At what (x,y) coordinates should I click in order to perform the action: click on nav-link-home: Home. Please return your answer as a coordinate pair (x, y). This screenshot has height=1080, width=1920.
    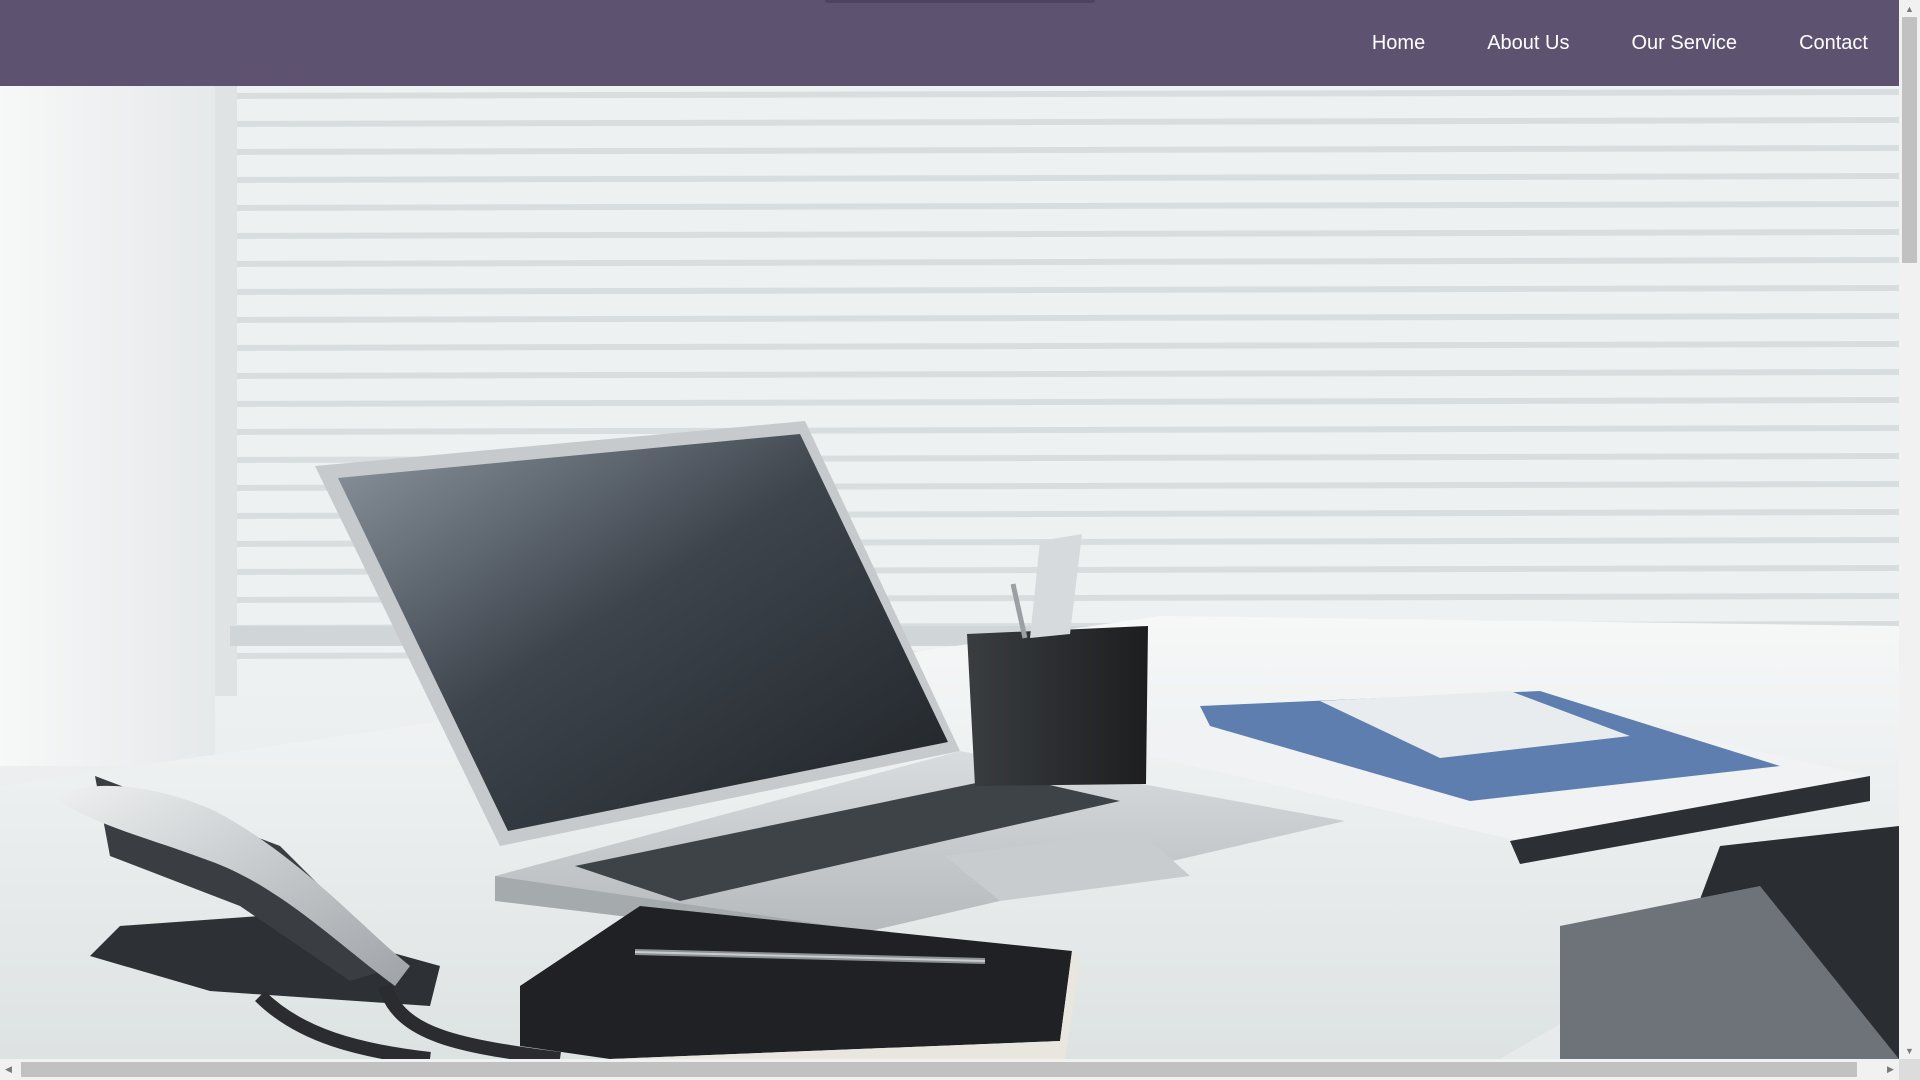
    Looking at the image, I should click on (1398, 43).